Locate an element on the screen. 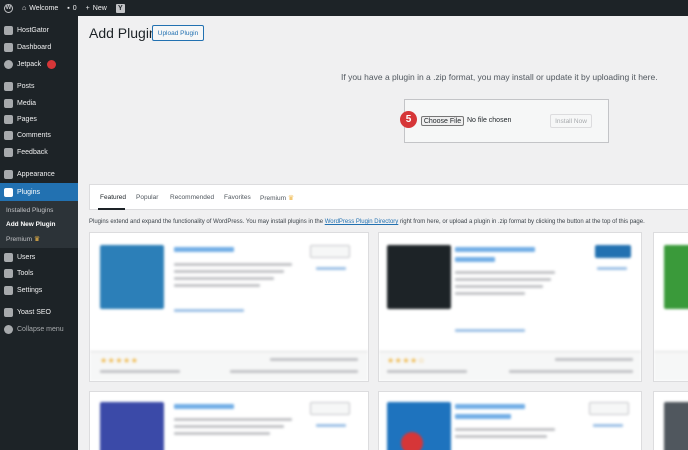 Image resolution: width=688 pixels, height=450 pixels. sidebar-item-users: Users is located at coordinates (39, 257).